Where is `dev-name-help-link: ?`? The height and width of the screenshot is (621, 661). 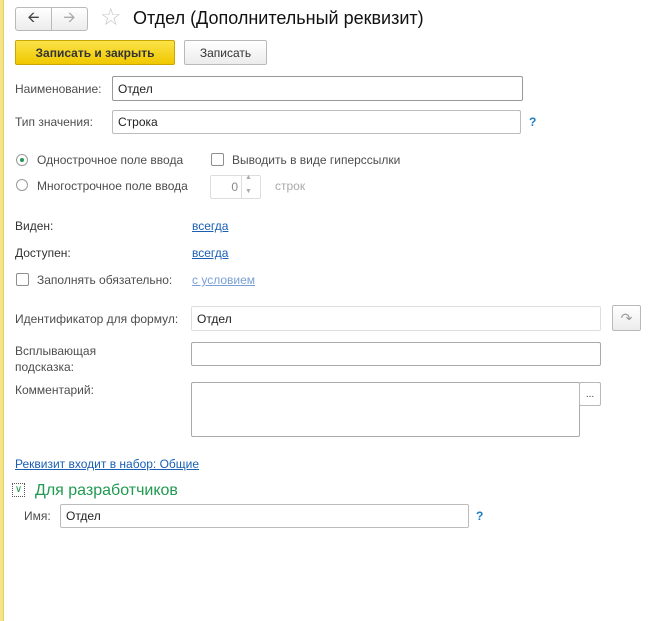
dev-name-help-link: ? is located at coordinates (479, 516).